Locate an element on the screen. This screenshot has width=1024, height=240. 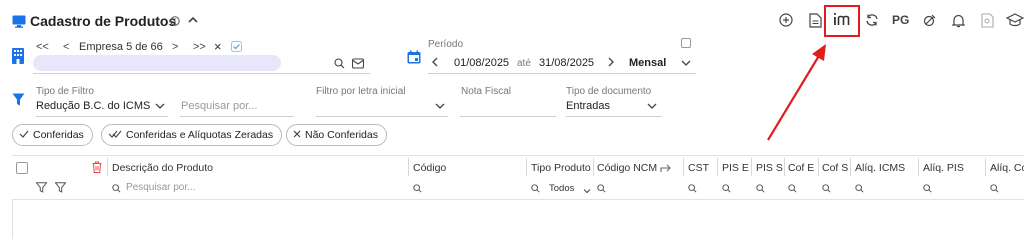
chip-conferidas-aliquotas-zeradas: Conferidas e Alíquotas Zeradas is located at coordinates (192, 135).